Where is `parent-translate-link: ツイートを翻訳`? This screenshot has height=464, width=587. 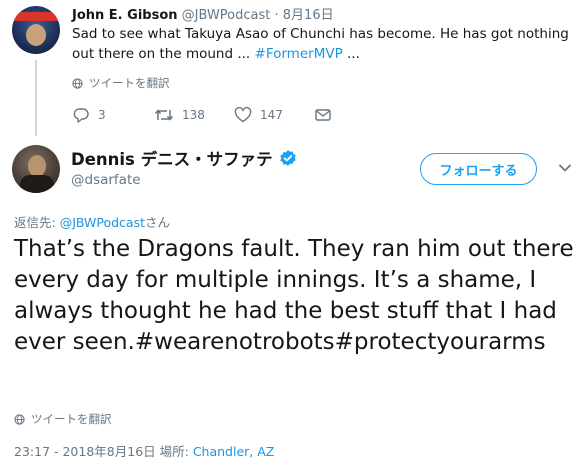
parent-translate-link: ツイートを翻訳 is located at coordinates (121, 83).